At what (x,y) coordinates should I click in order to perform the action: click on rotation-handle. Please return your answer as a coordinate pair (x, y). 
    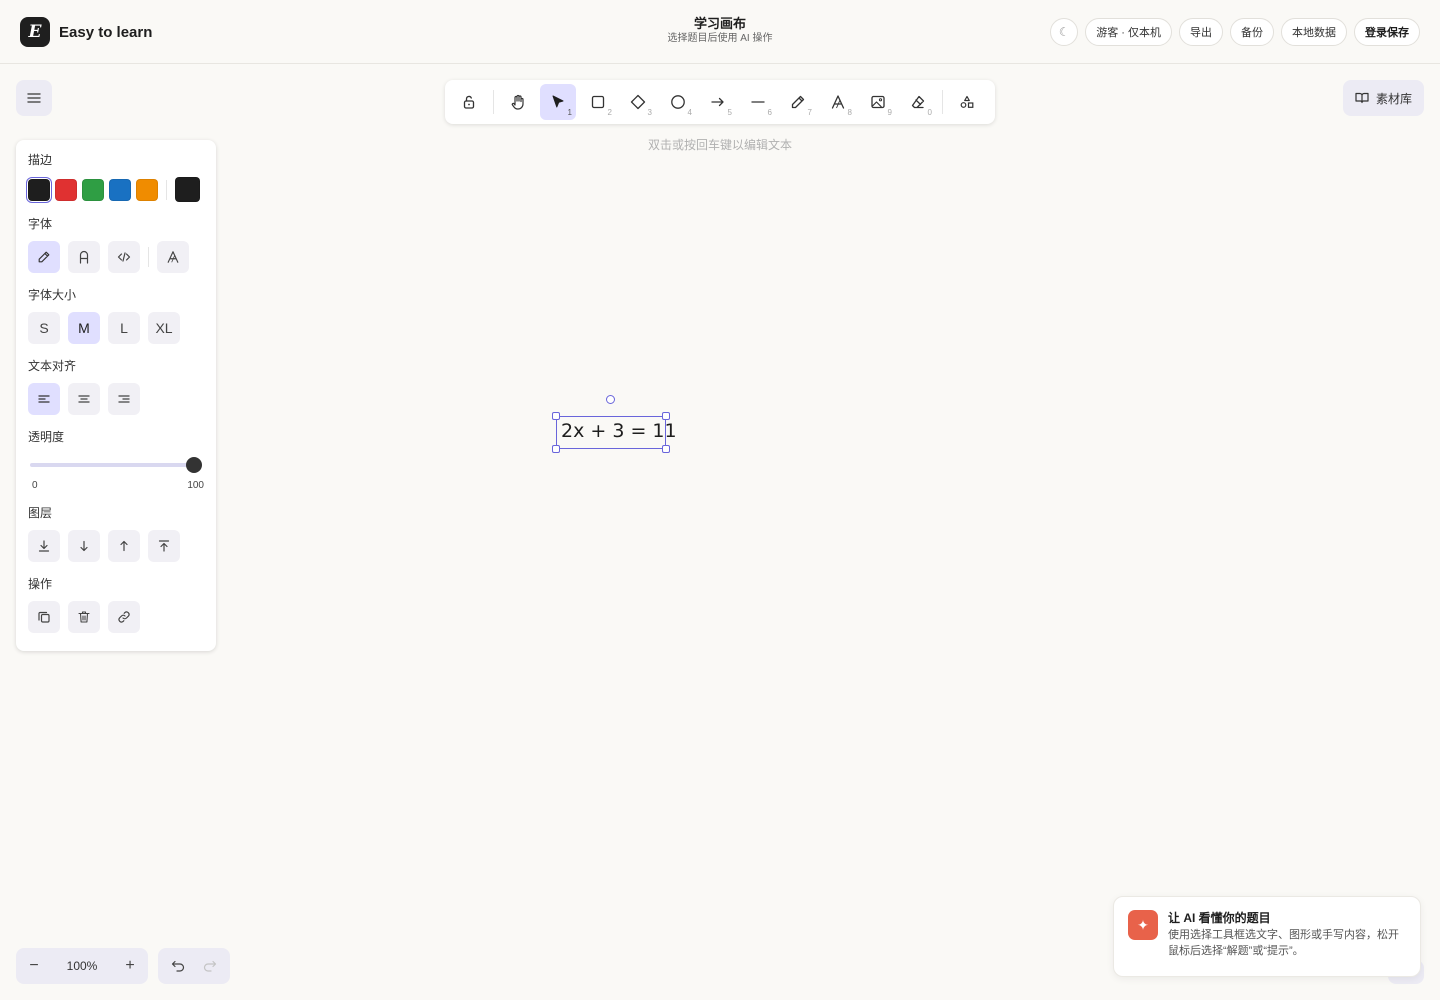
    Looking at the image, I should click on (610, 399).